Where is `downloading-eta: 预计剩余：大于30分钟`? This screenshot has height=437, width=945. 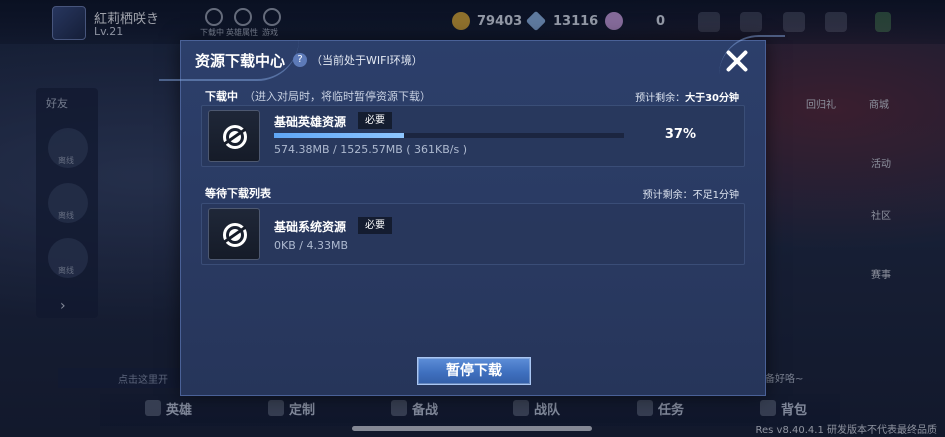
downloading-eta: 预计剩余：大于30分钟 is located at coordinates (687, 96).